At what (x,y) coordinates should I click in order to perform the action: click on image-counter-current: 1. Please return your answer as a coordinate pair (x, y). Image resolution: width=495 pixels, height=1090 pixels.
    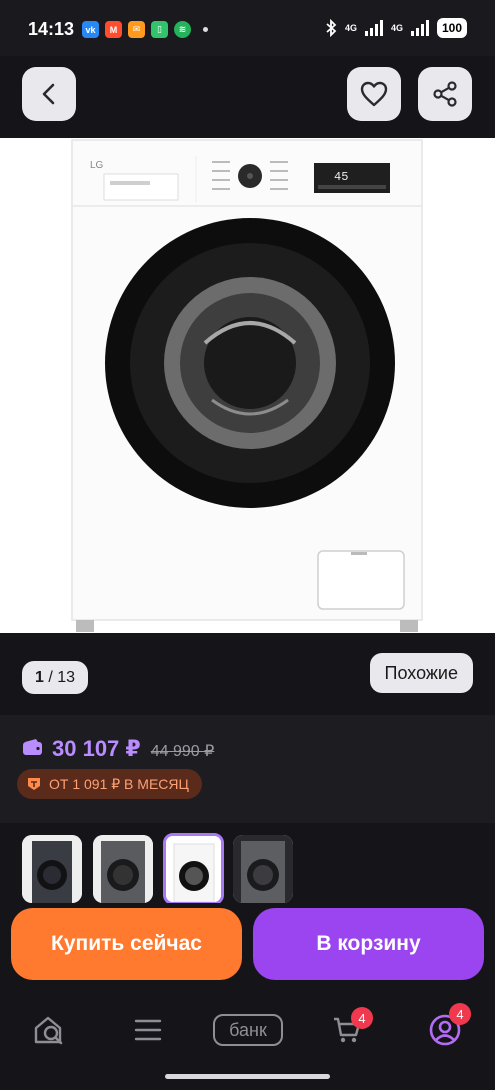
    Looking at the image, I should click on (39, 677).